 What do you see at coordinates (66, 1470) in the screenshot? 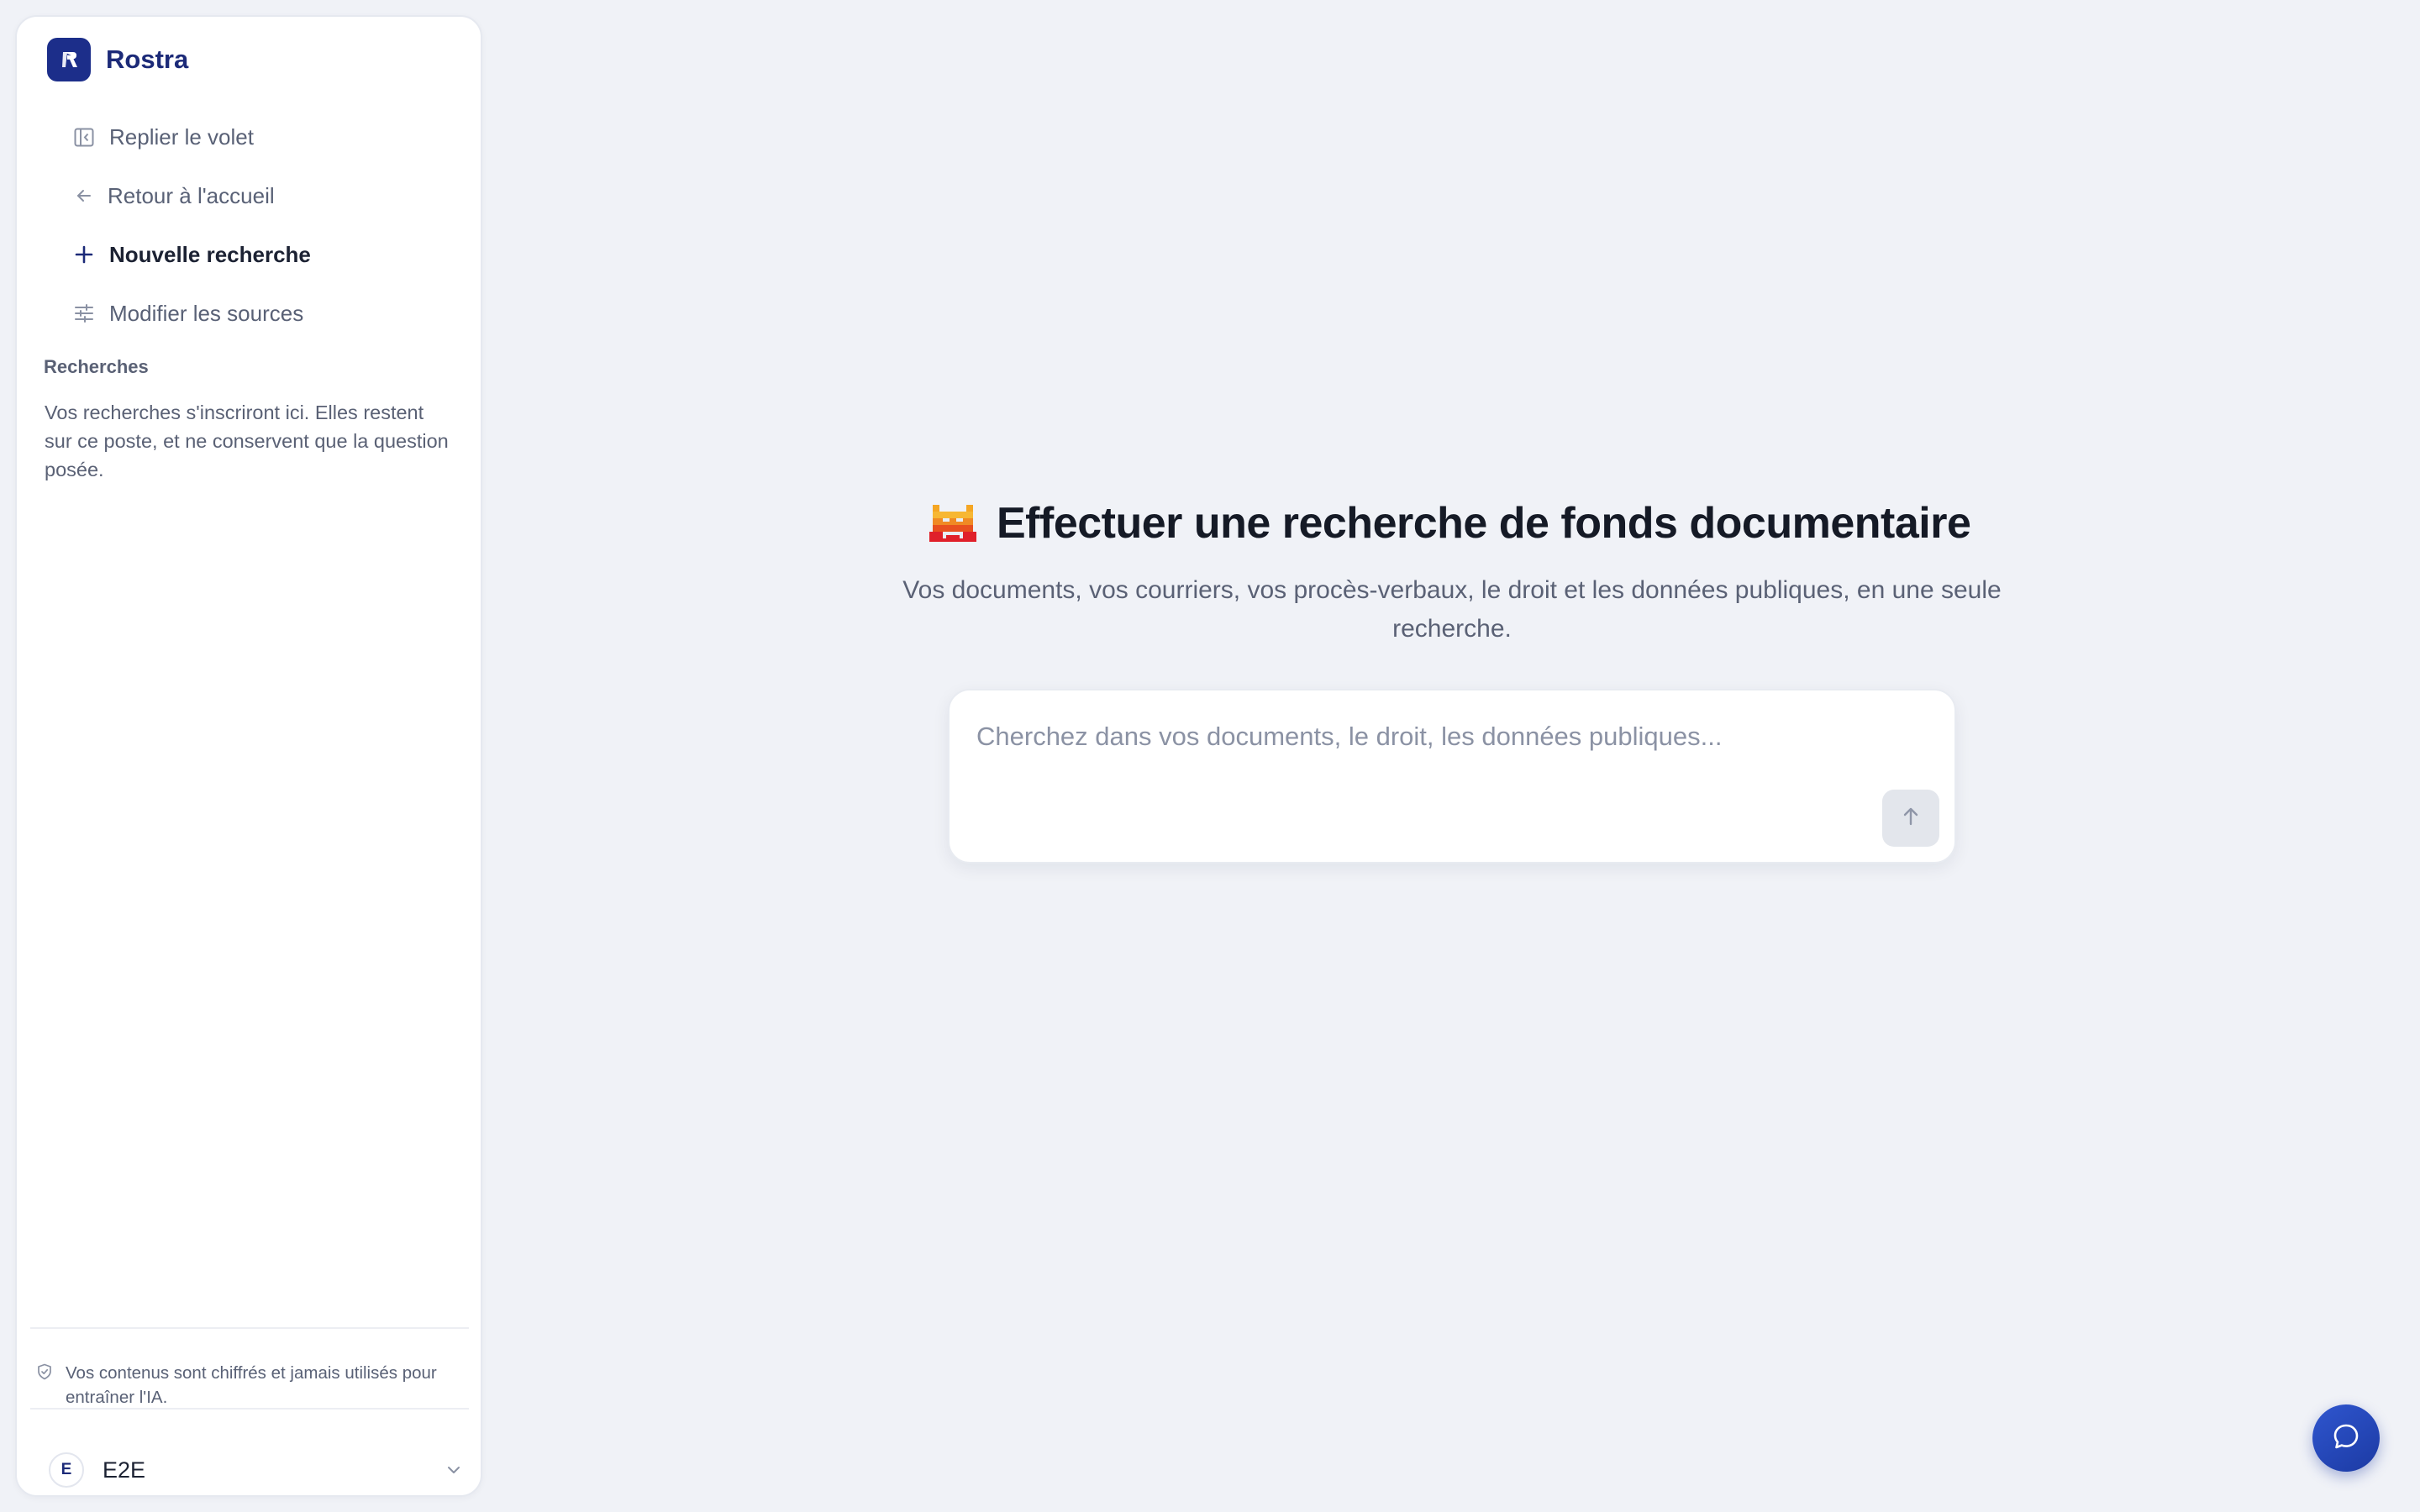
I see `avatar: E` at bounding box center [66, 1470].